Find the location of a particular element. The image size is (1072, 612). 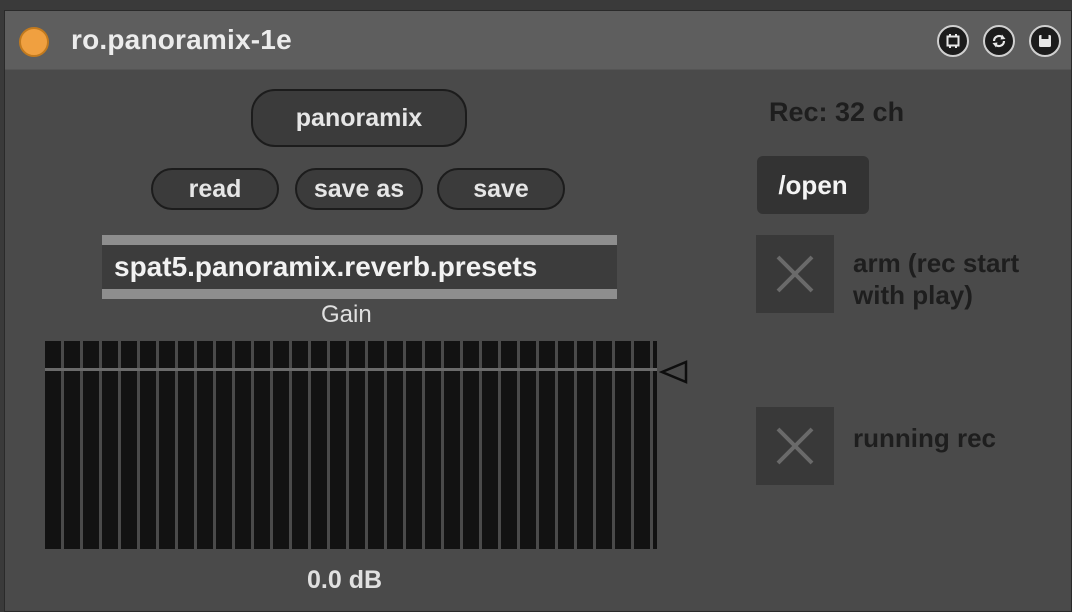

gain-label: Gain is located at coordinates (346, 314).